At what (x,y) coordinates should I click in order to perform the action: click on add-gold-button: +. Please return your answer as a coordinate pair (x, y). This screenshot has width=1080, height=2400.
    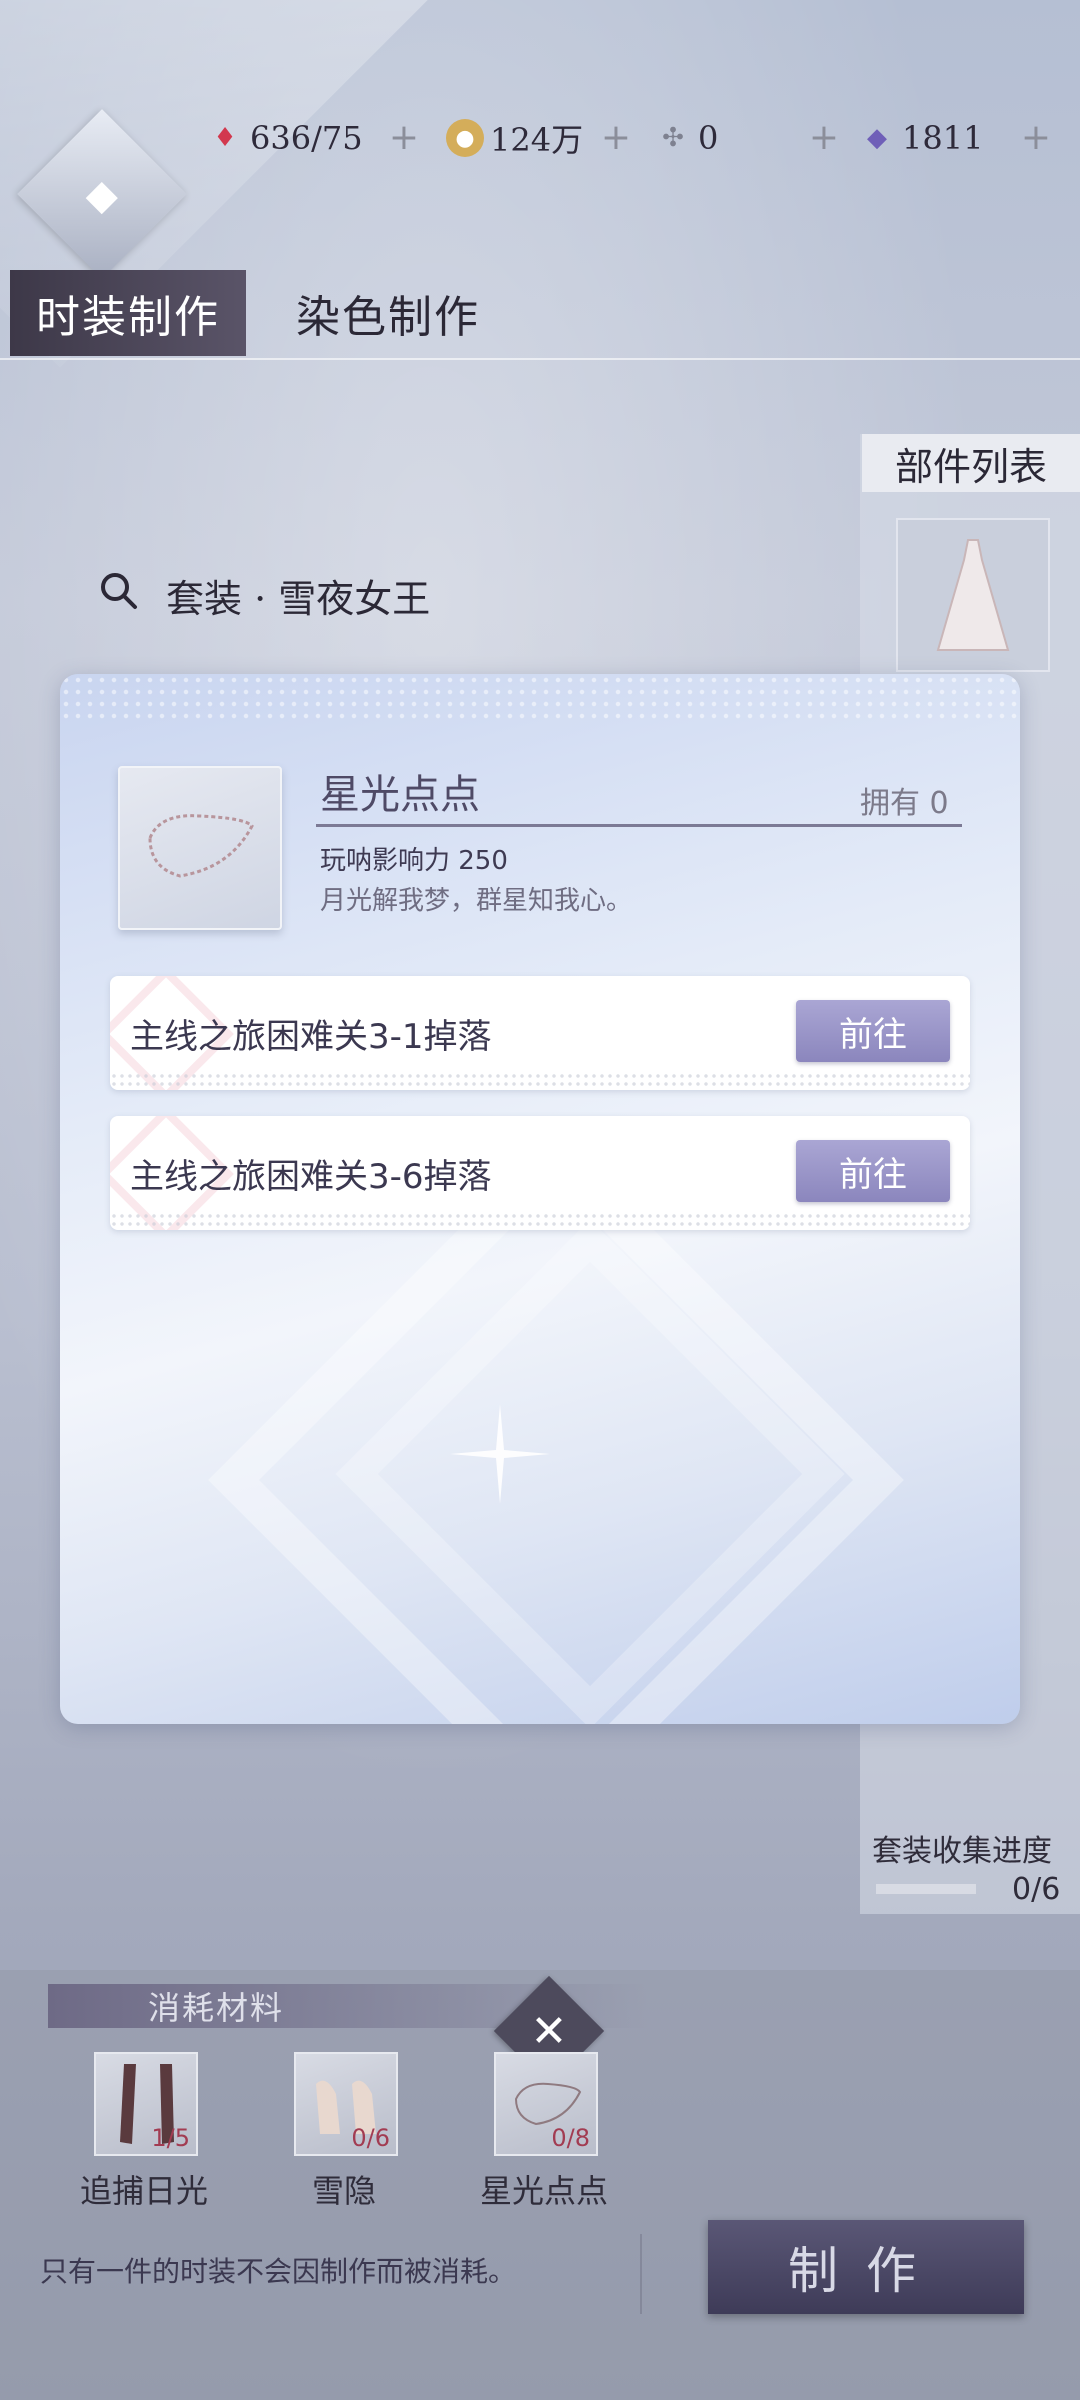
    Looking at the image, I should click on (616, 138).